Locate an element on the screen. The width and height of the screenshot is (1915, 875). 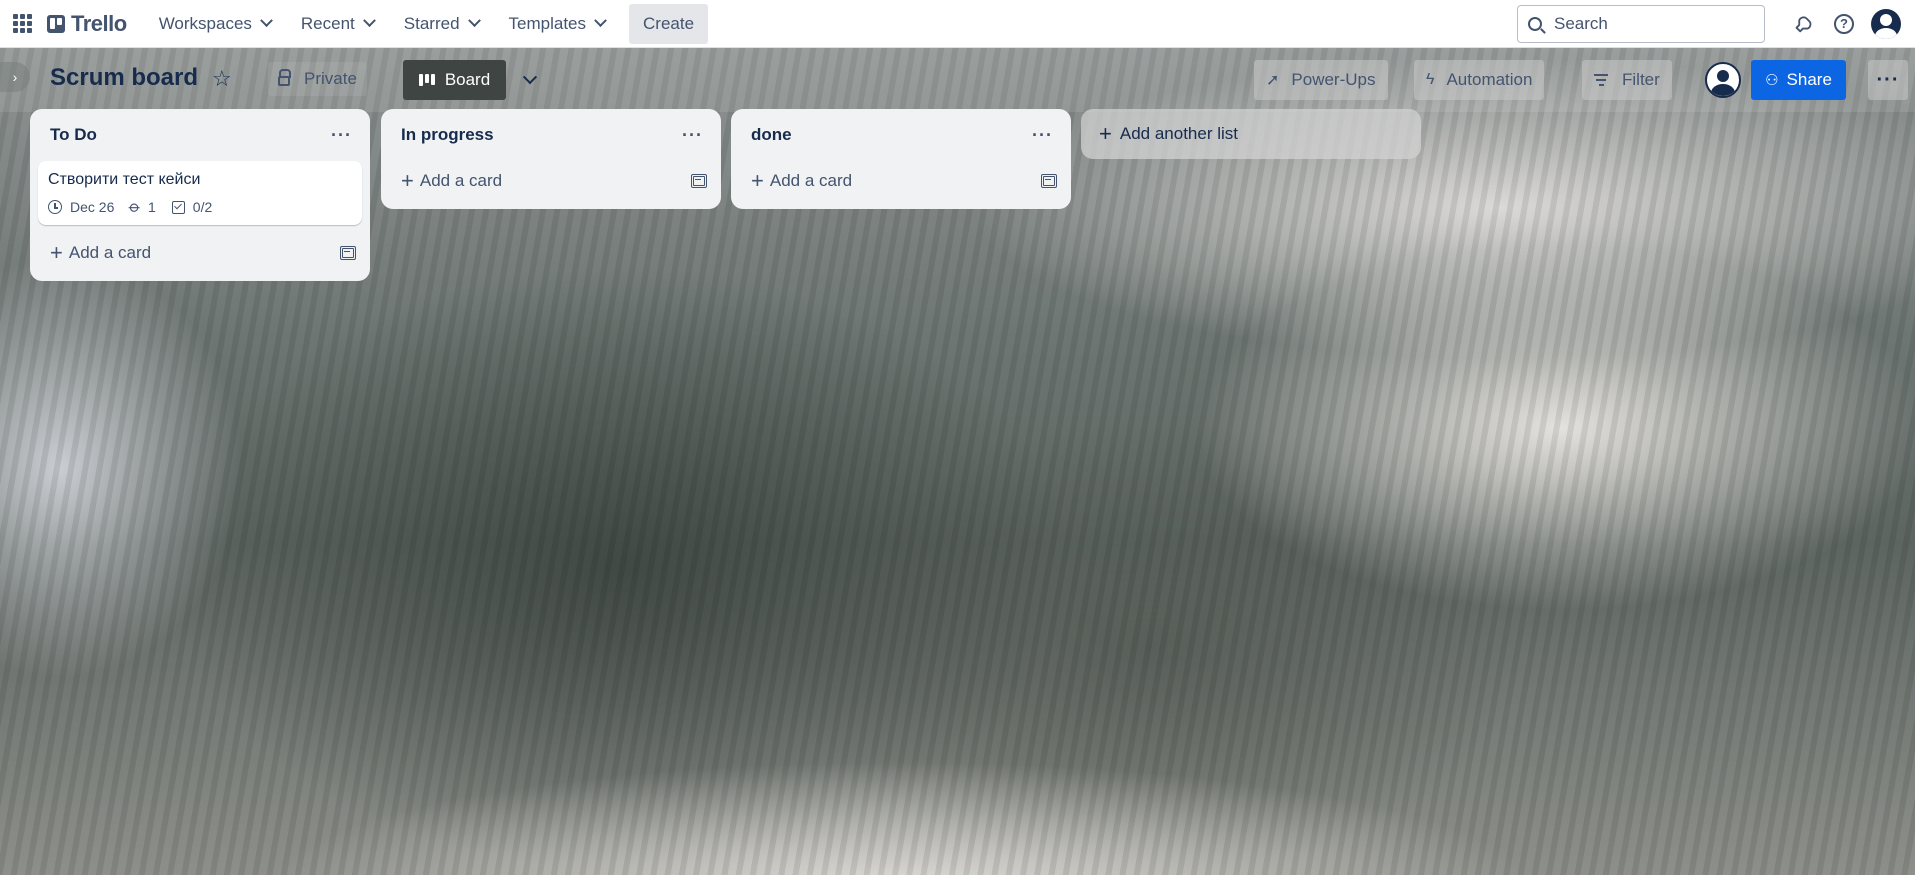
add-list-label: Add another list is located at coordinates (1178, 133).